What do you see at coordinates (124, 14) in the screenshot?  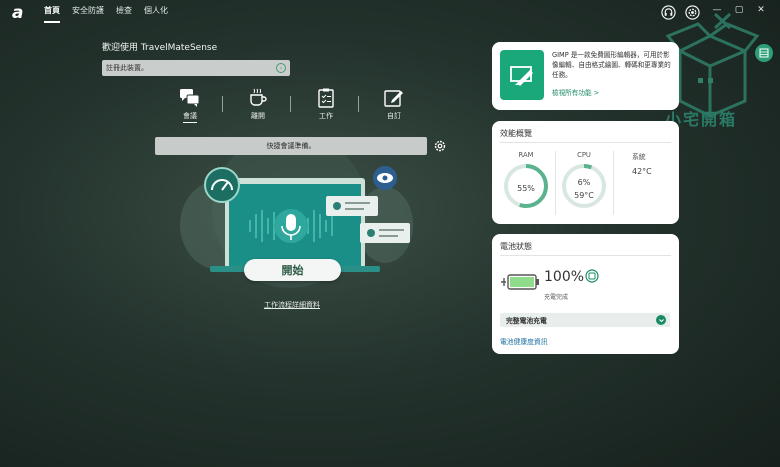 I see `nav-check: 檢查` at bounding box center [124, 14].